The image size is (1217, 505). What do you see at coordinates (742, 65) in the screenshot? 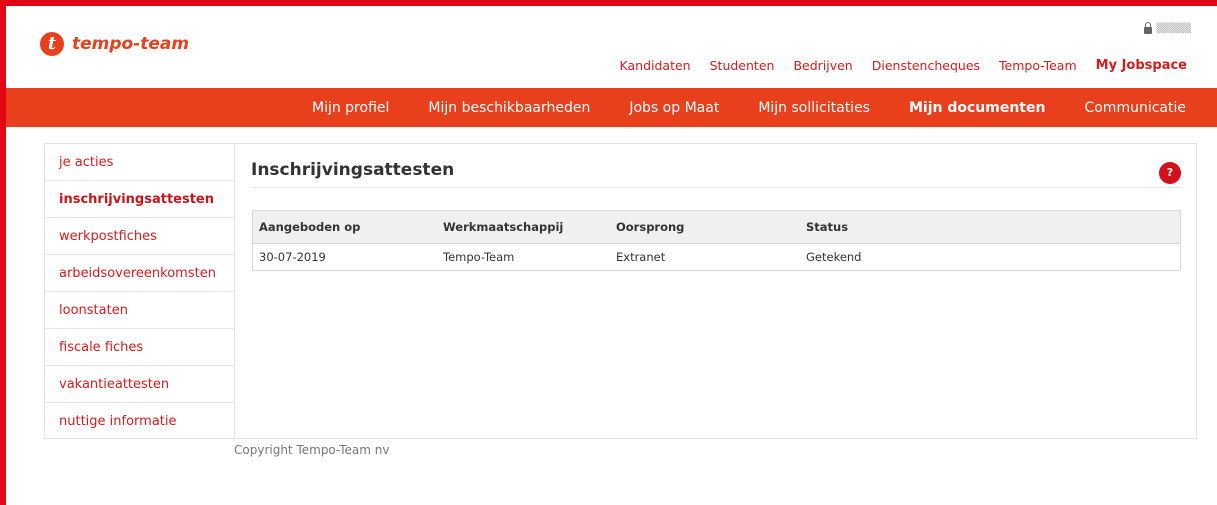
I see `top-nav-studenten: Studenten` at bounding box center [742, 65].